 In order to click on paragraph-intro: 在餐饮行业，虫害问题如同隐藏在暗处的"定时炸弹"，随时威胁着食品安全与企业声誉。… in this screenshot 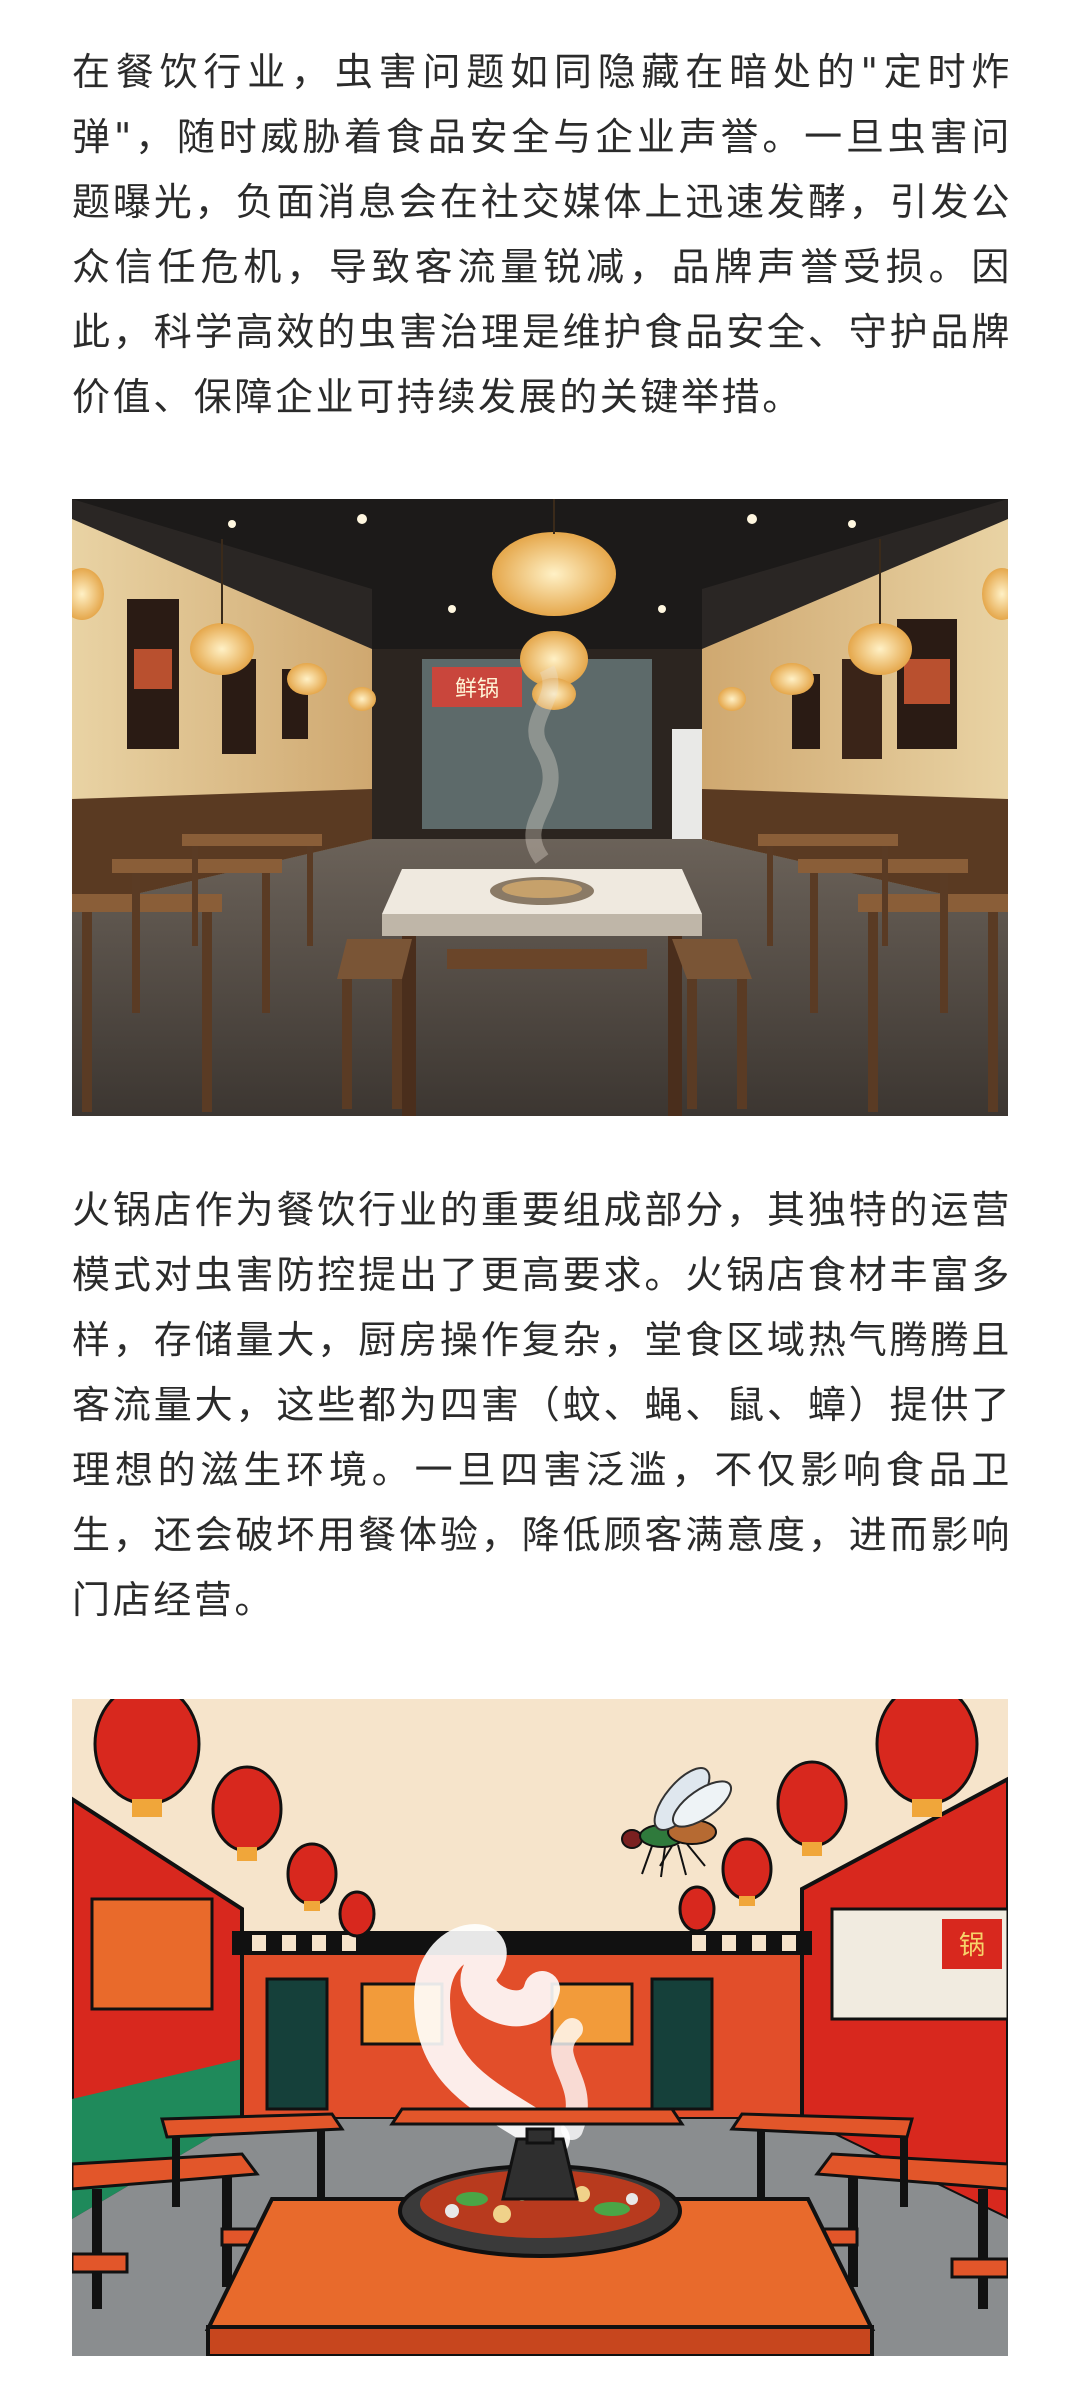, I will do `click(542, 234)`.